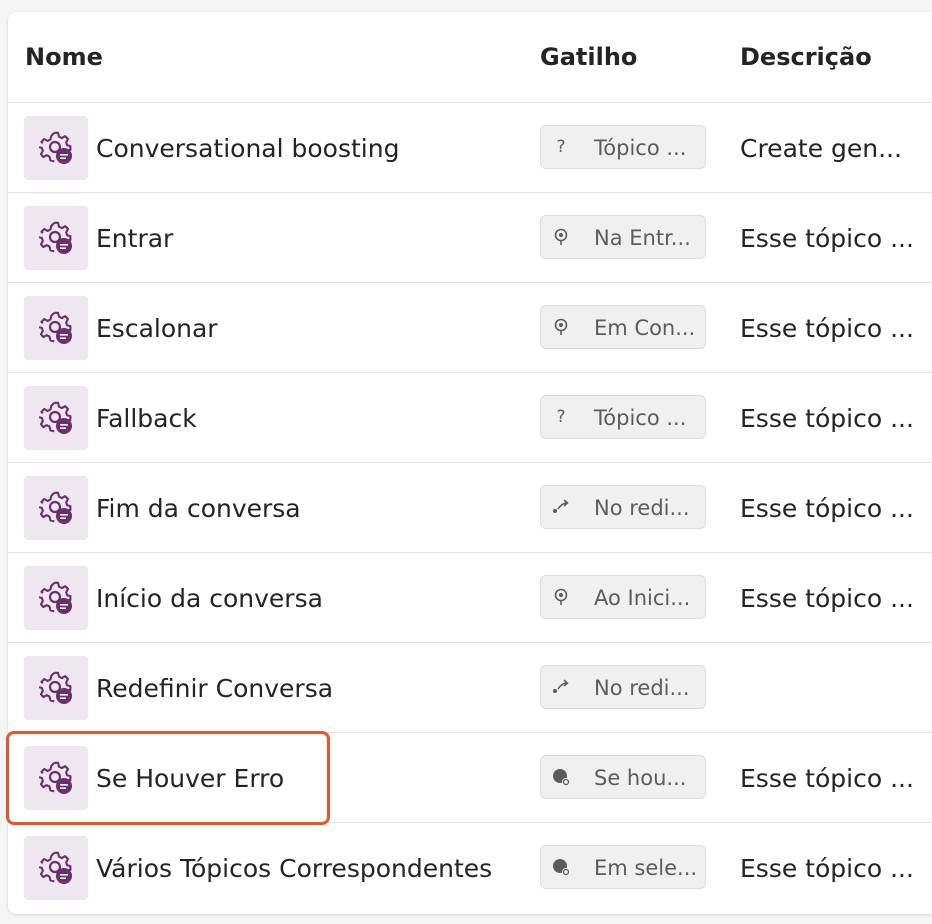  I want to click on topic-name: Vários Tópicos Correspondentes, so click(294, 868).